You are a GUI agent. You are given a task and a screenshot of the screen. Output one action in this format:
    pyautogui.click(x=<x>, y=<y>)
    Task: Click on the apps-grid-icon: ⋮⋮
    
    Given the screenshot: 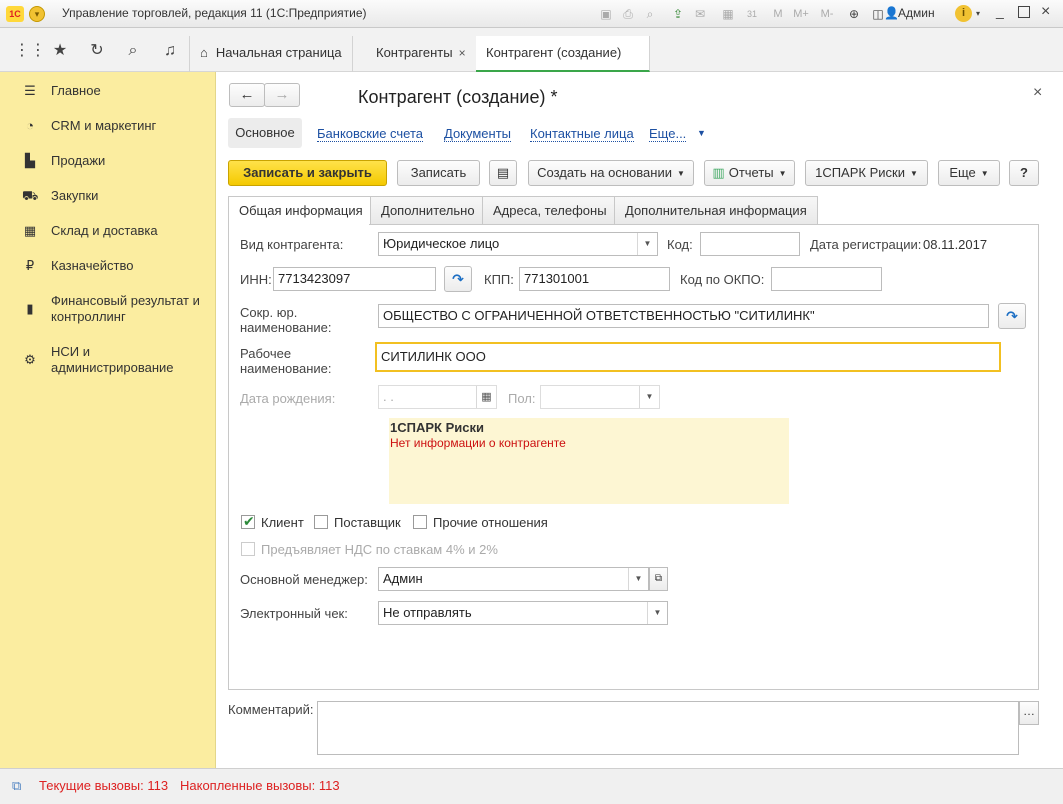 What is the action you would take?
    pyautogui.click(x=30, y=51)
    